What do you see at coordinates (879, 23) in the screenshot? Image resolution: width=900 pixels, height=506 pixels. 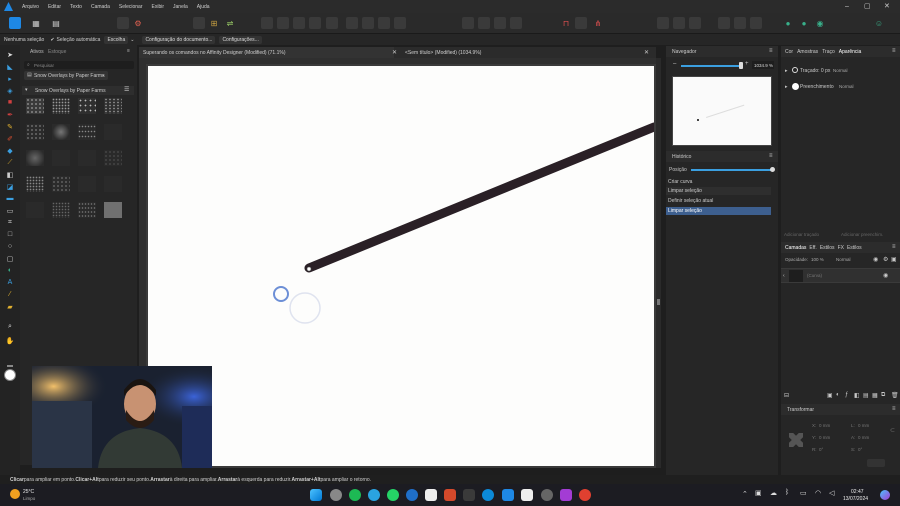 I see `account-icon: ☺` at bounding box center [879, 23].